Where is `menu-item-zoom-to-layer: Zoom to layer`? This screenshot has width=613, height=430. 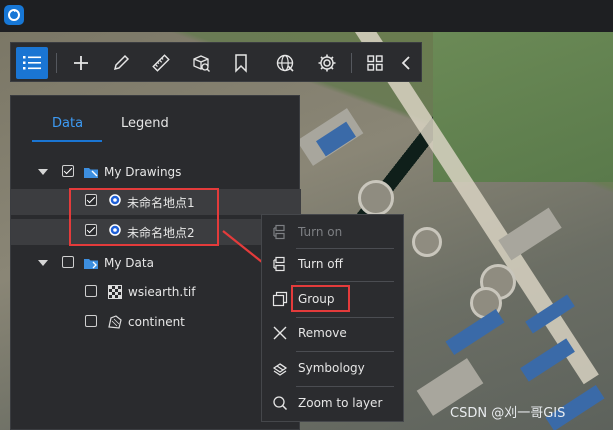 menu-item-zoom-to-layer: Zoom to layer is located at coordinates (332, 403).